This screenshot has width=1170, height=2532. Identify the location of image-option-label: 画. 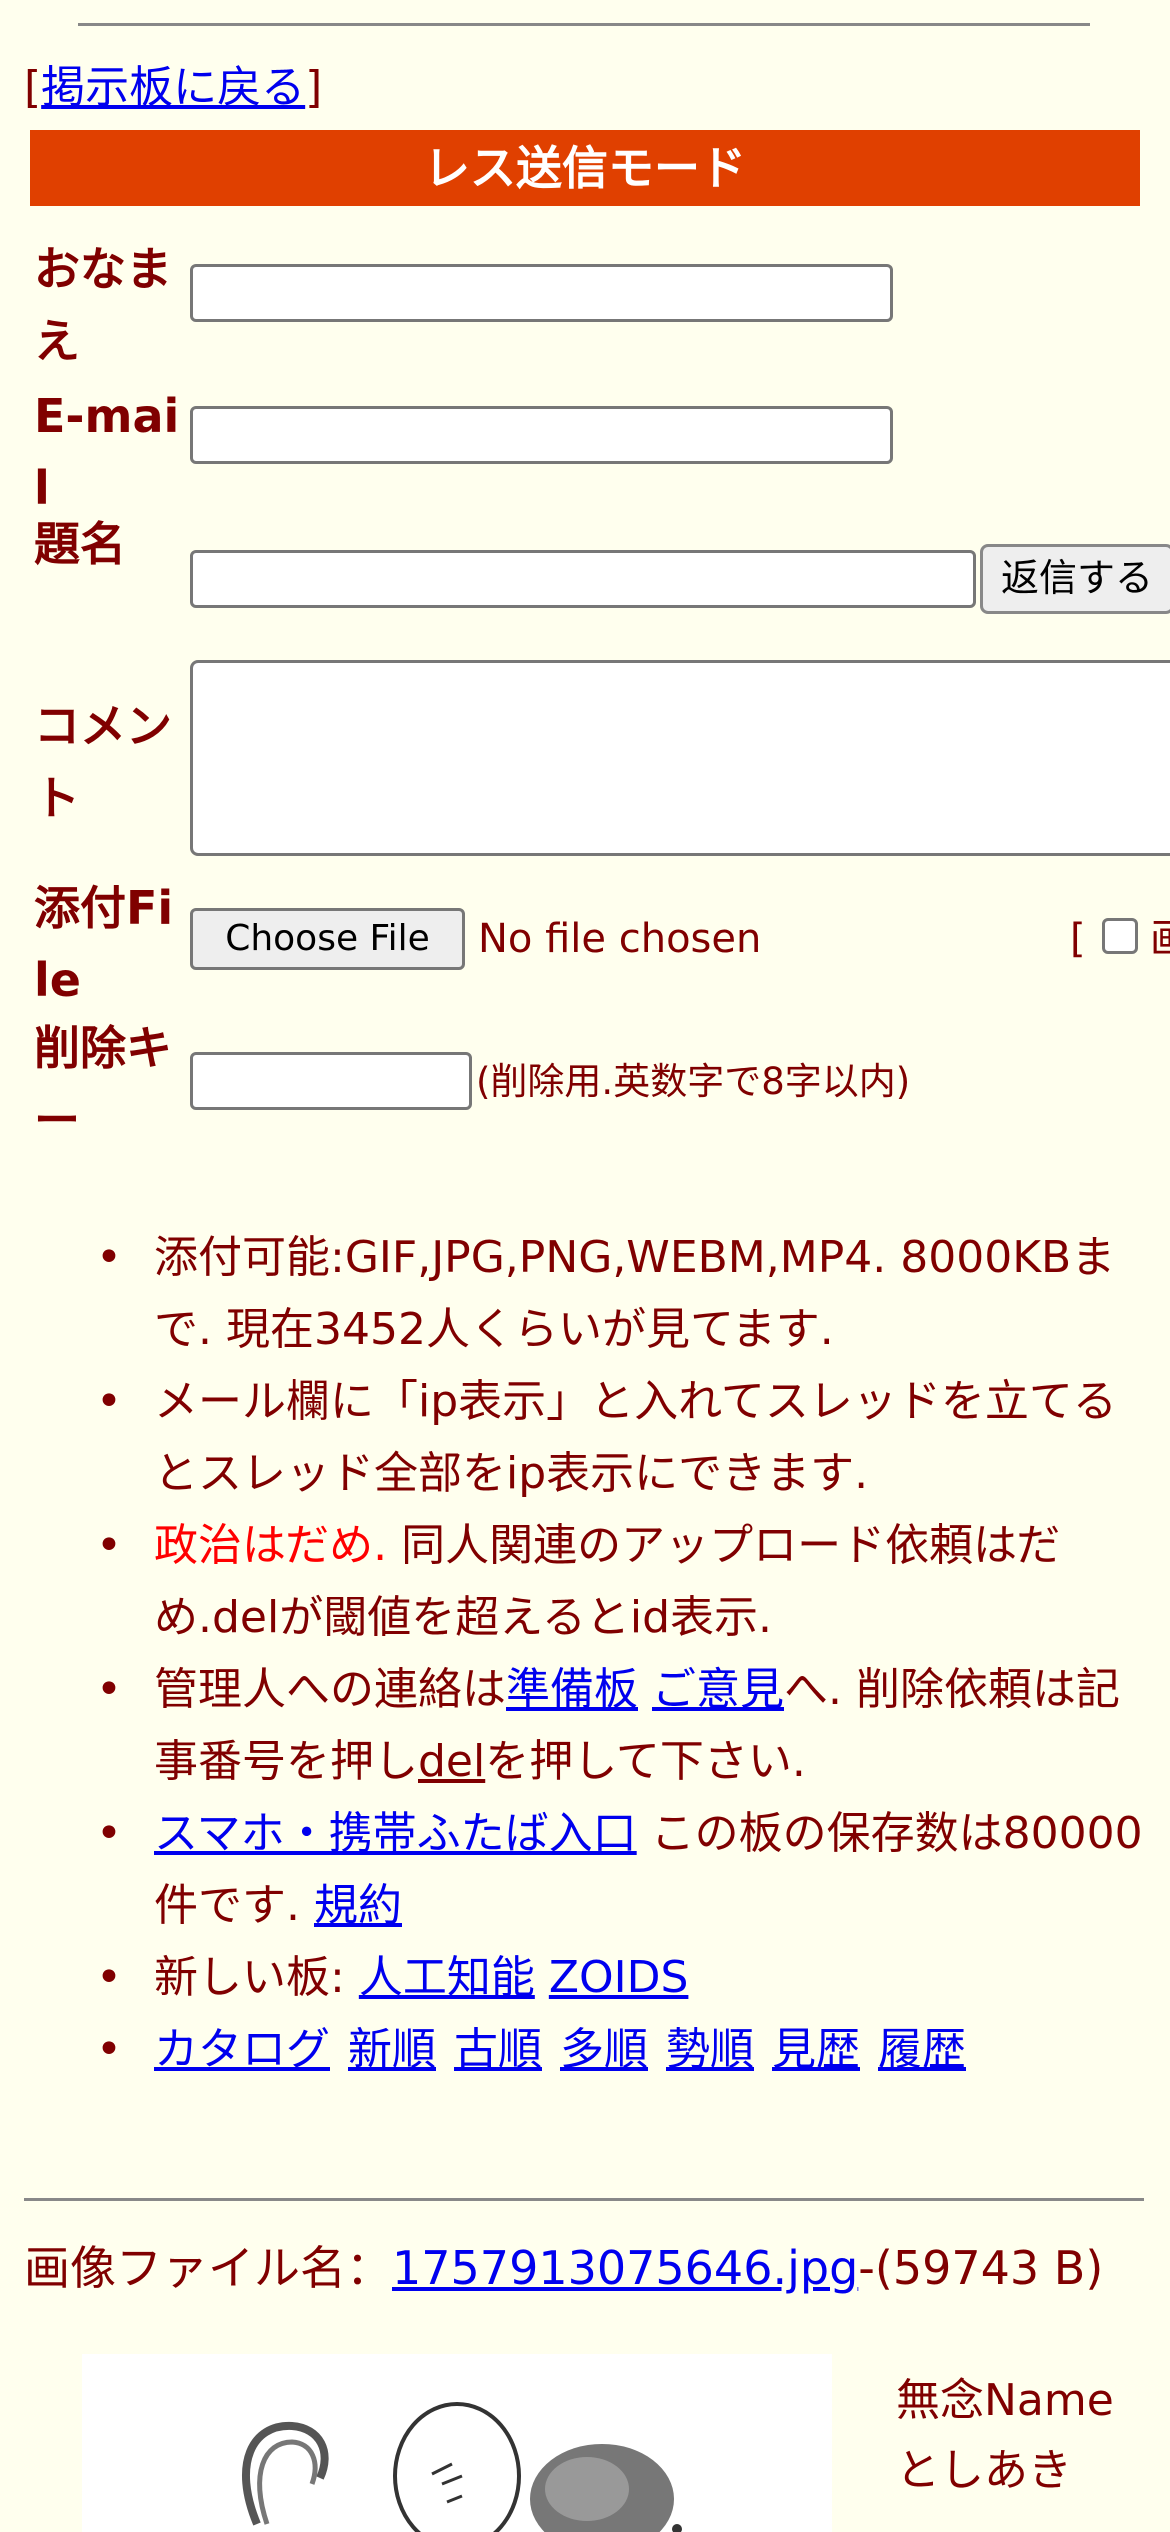
(1160, 939).